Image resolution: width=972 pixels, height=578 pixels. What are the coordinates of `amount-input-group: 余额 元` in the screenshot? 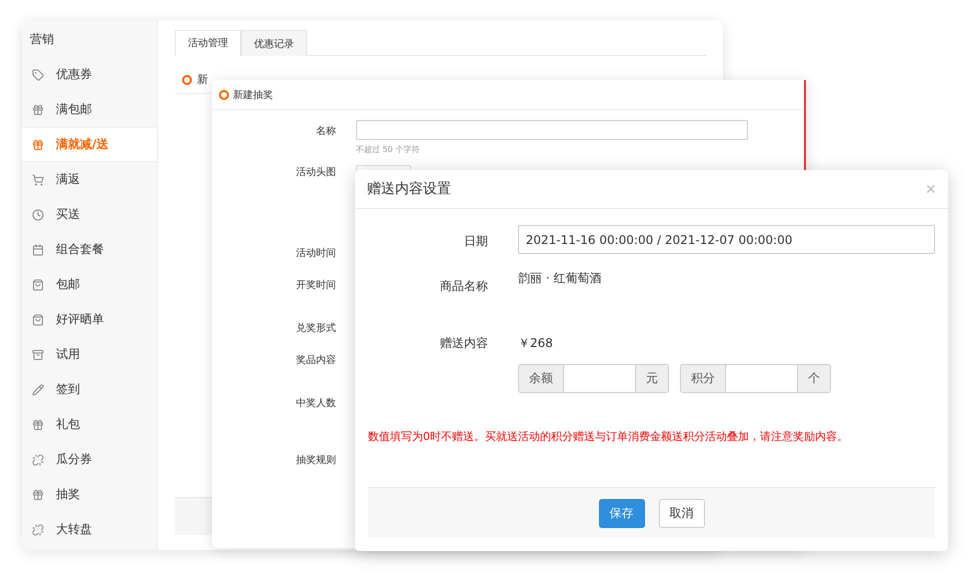 It's located at (593, 378).